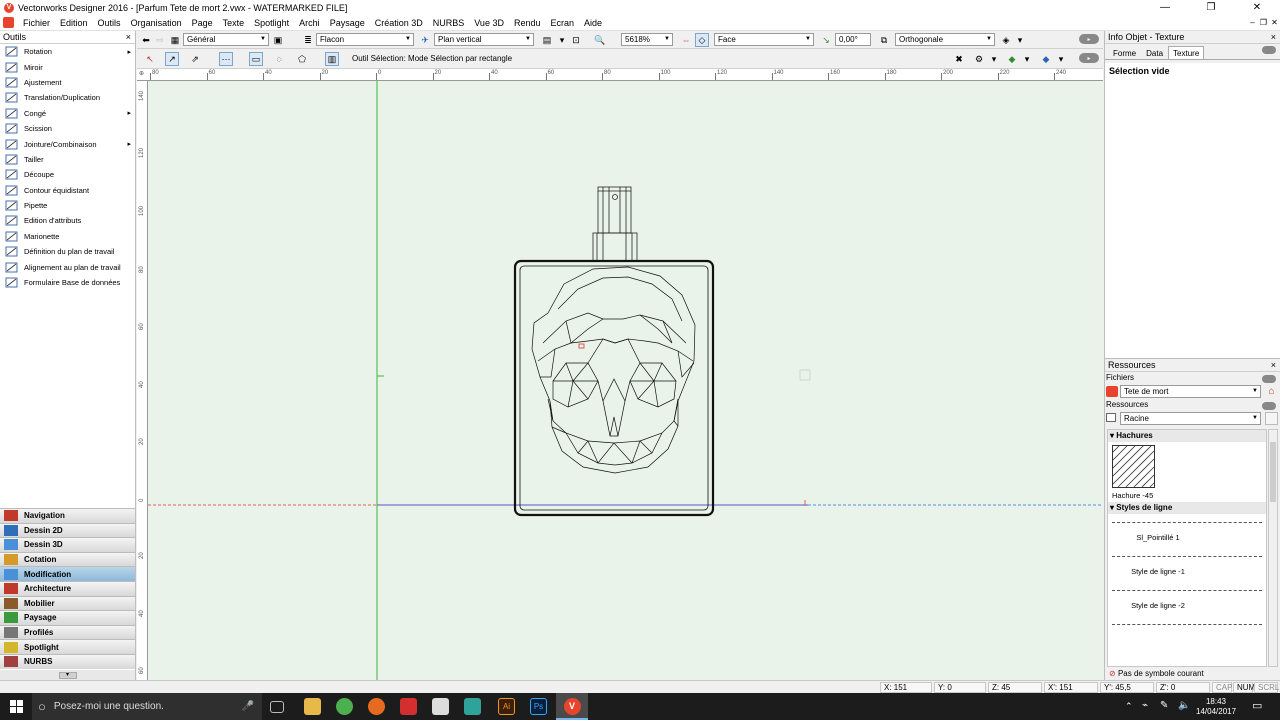 The width and height of the screenshot is (1280, 720). I want to click on files-toggle-icon, so click(1269, 379).